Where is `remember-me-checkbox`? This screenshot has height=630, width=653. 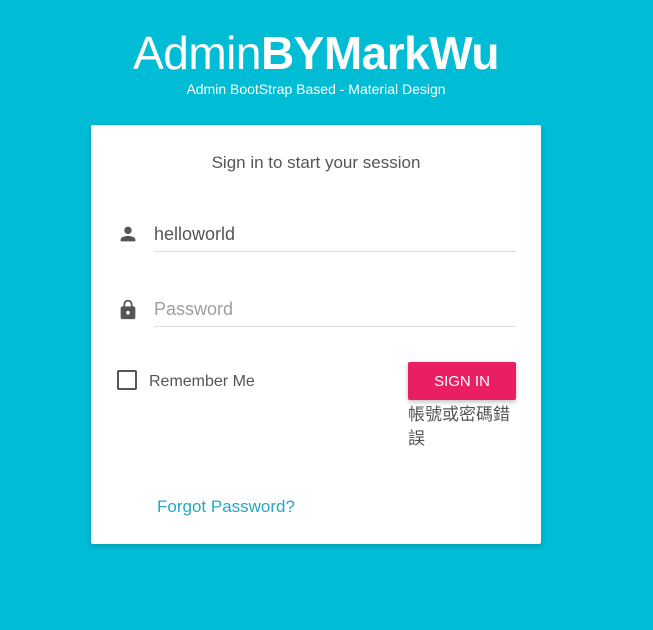 remember-me-checkbox is located at coordinates (127, 380).